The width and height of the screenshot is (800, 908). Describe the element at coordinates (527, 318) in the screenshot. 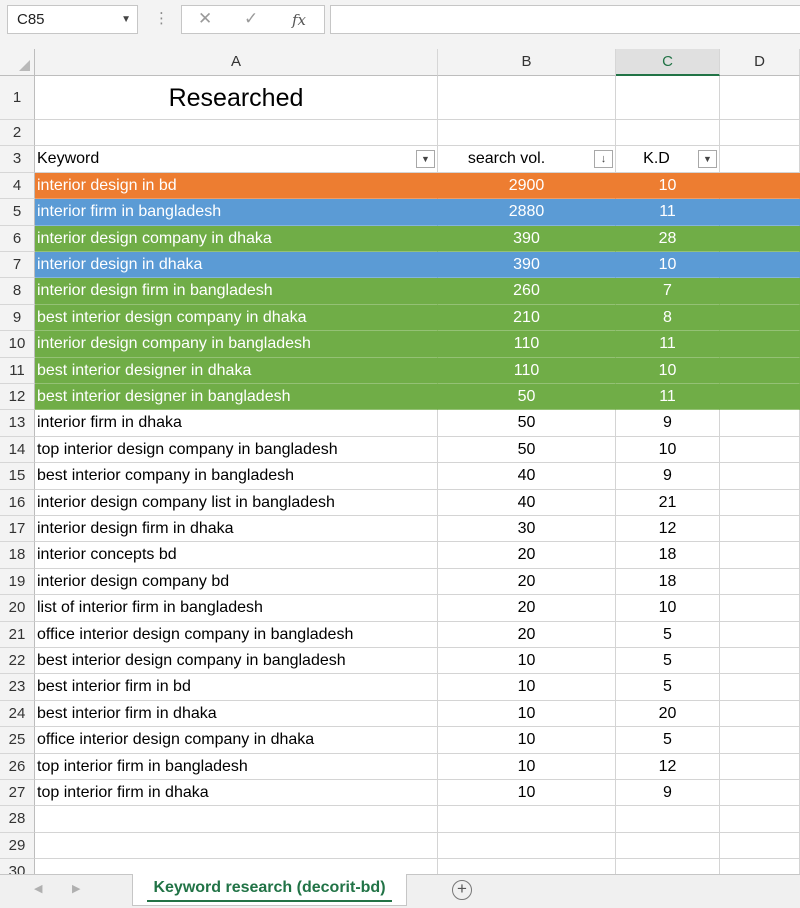

I see `search-vol-cell: 210` at that location.